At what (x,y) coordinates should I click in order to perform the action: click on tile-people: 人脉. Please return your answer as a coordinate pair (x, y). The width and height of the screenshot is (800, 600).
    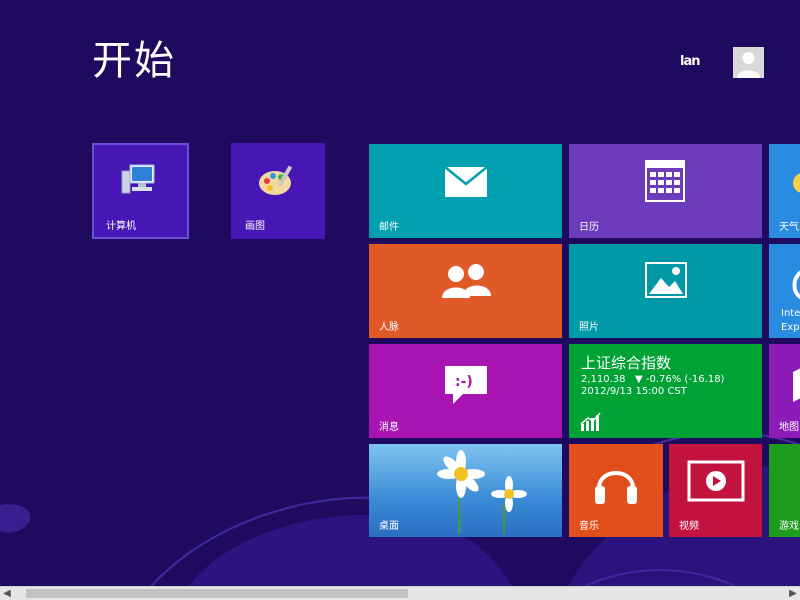
    Looking at the image, I should click on (465, 291).